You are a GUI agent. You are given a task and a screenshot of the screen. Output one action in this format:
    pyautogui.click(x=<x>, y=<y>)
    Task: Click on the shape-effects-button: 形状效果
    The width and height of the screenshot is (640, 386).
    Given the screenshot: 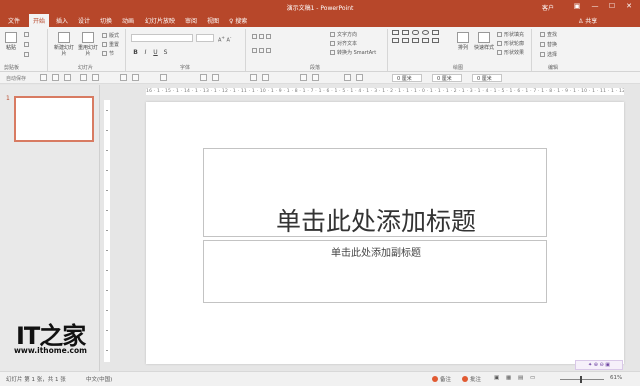 What is the action you would take?
    pyautogui.click(x=510, y=53)
    